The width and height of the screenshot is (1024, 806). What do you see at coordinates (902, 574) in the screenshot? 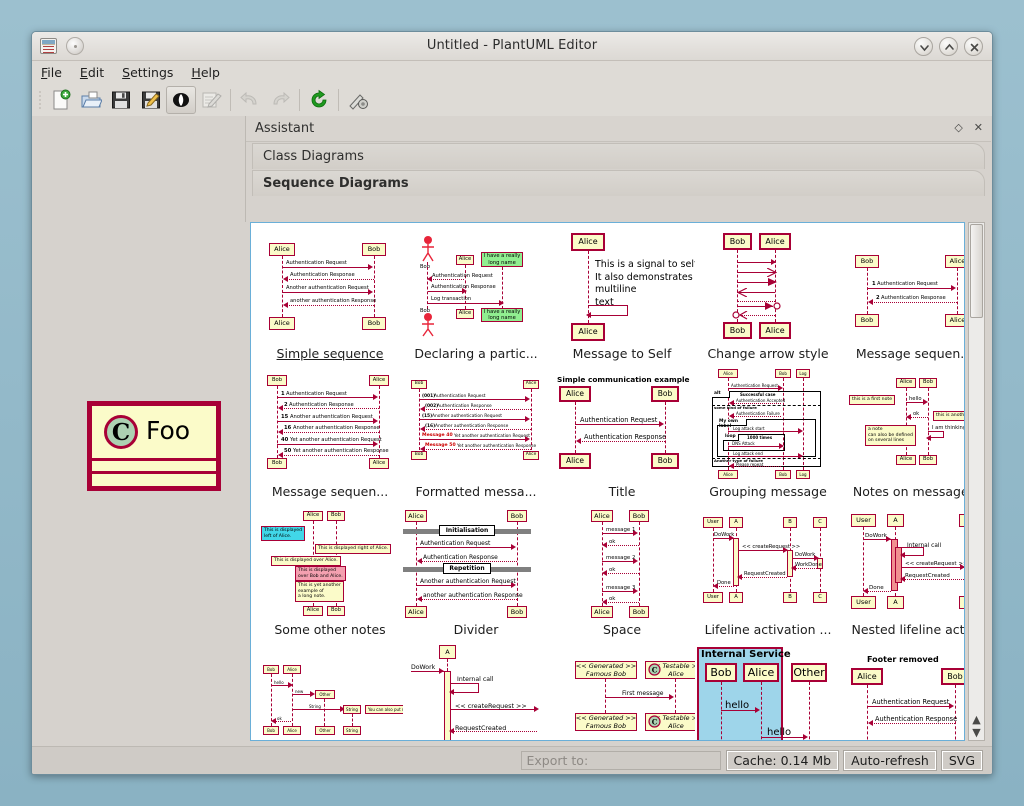
I see `gallery-item-nested-lifeline: User A B DoWork Inter` at bounding box center [902, 574].